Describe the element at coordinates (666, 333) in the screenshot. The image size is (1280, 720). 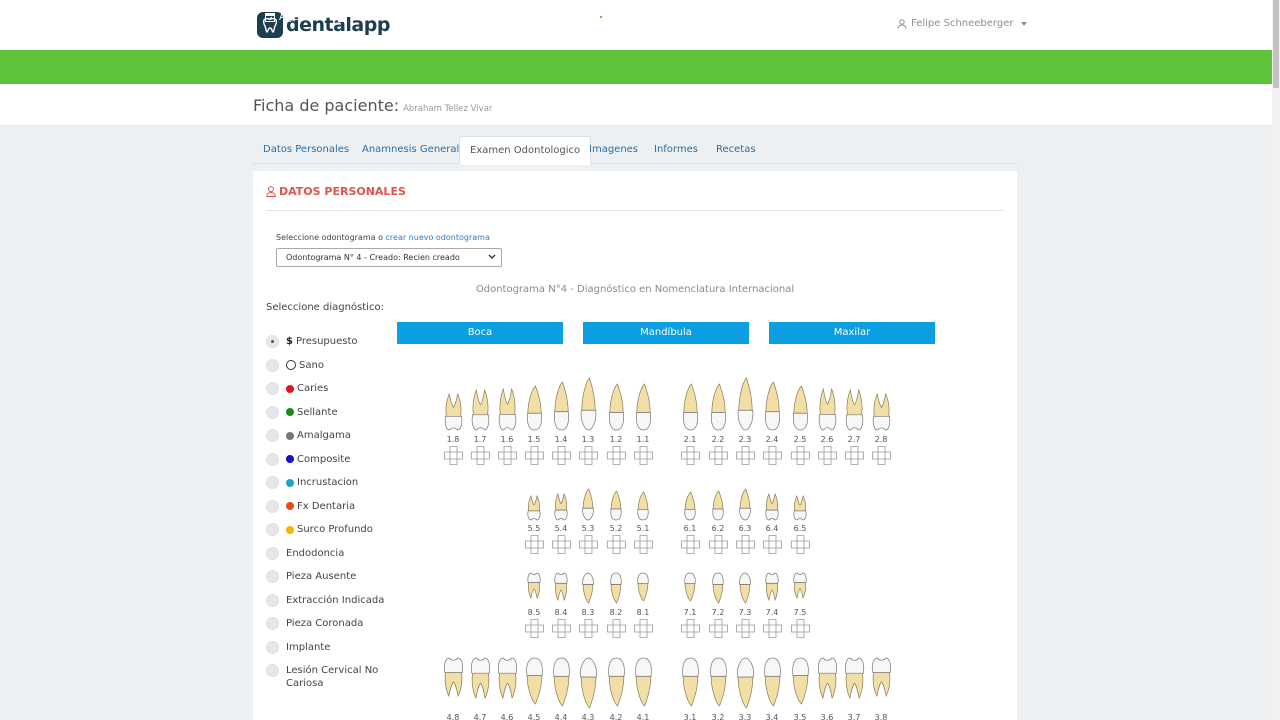
I see `mandibula-button: Mandíbula` at that location.